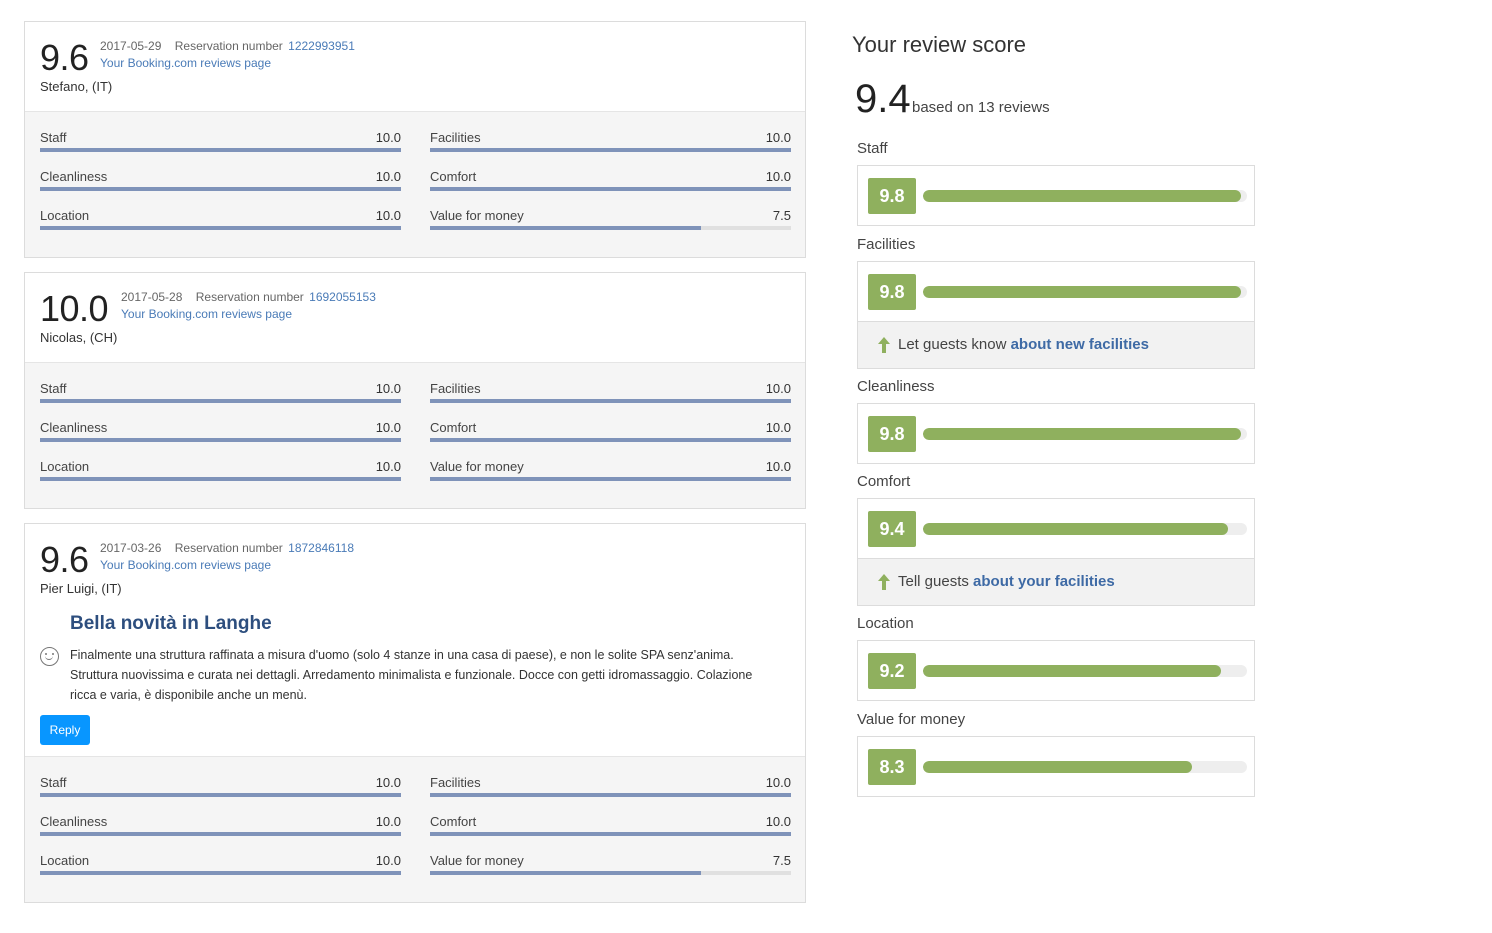 This screenshot has height=933, width=1492. I want to click on review-title: Bella novità in Langhe, so click(171, 623).